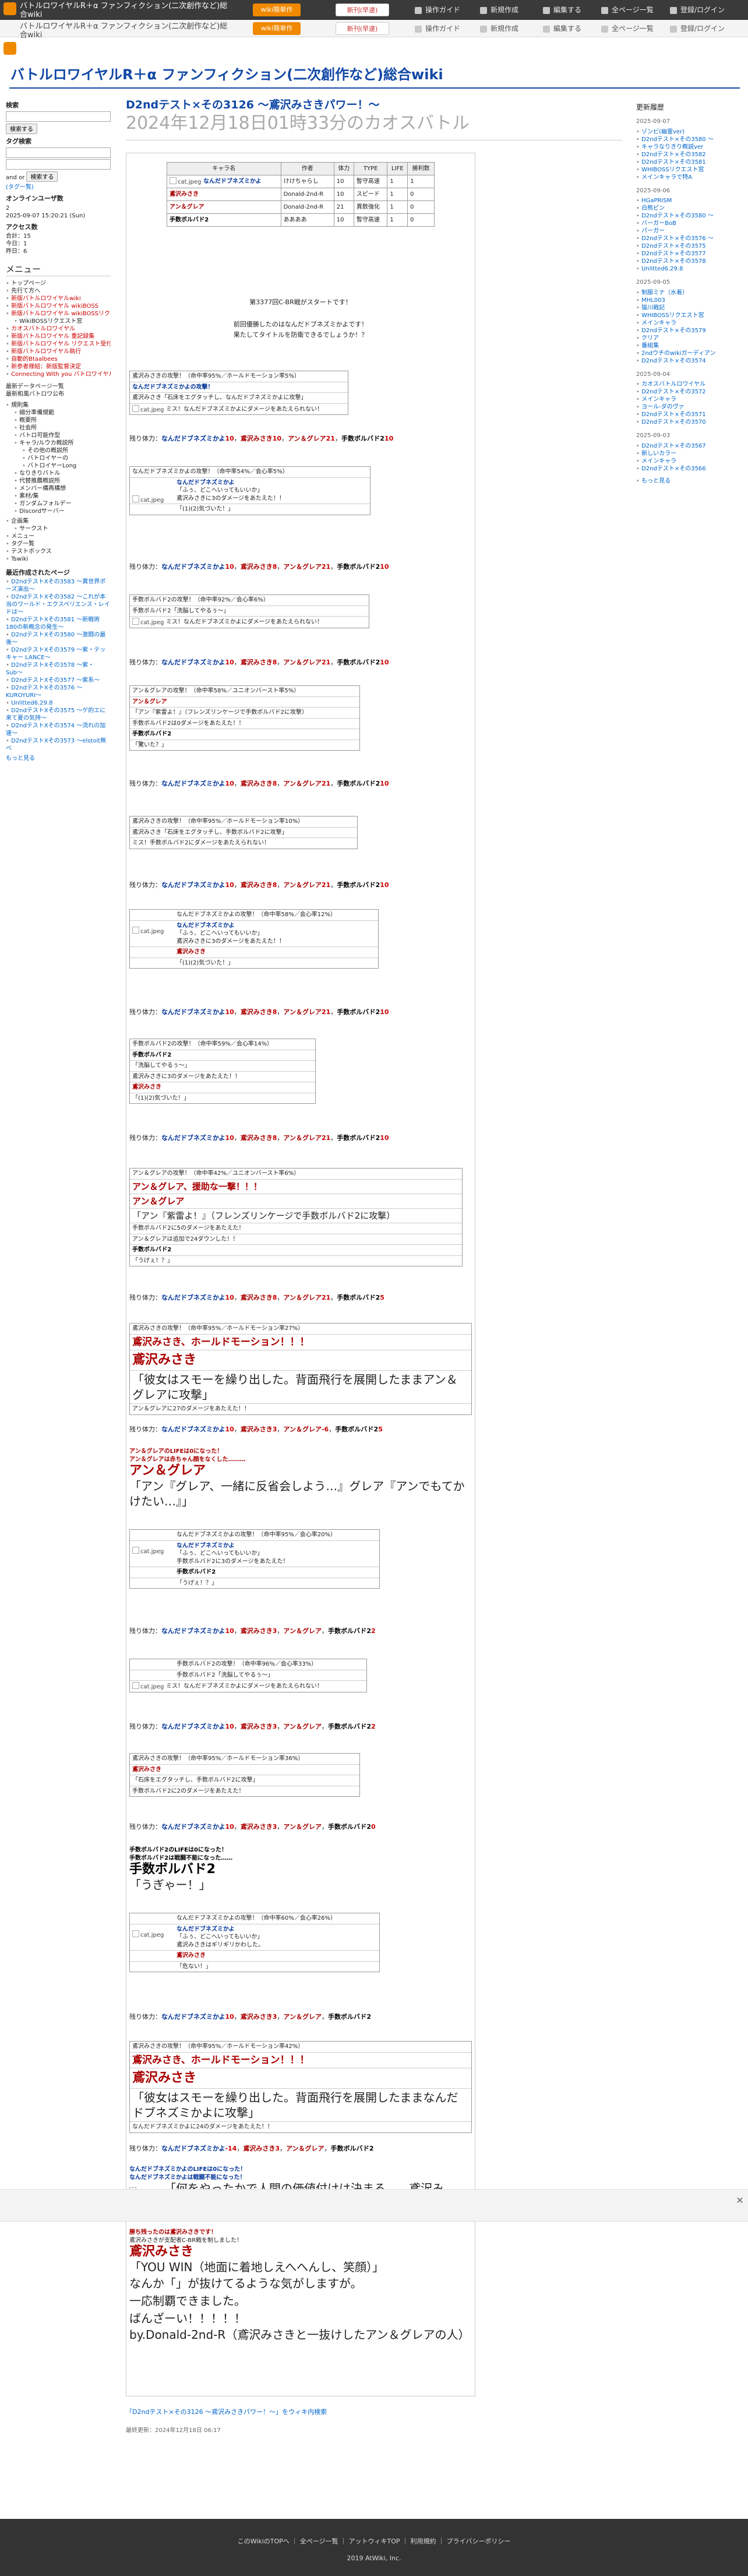  What do you see at coordinates (689, 147) in the screenshot?
I see `history-item: キャラなりきり概説ver` at bounding box center [689, 147].